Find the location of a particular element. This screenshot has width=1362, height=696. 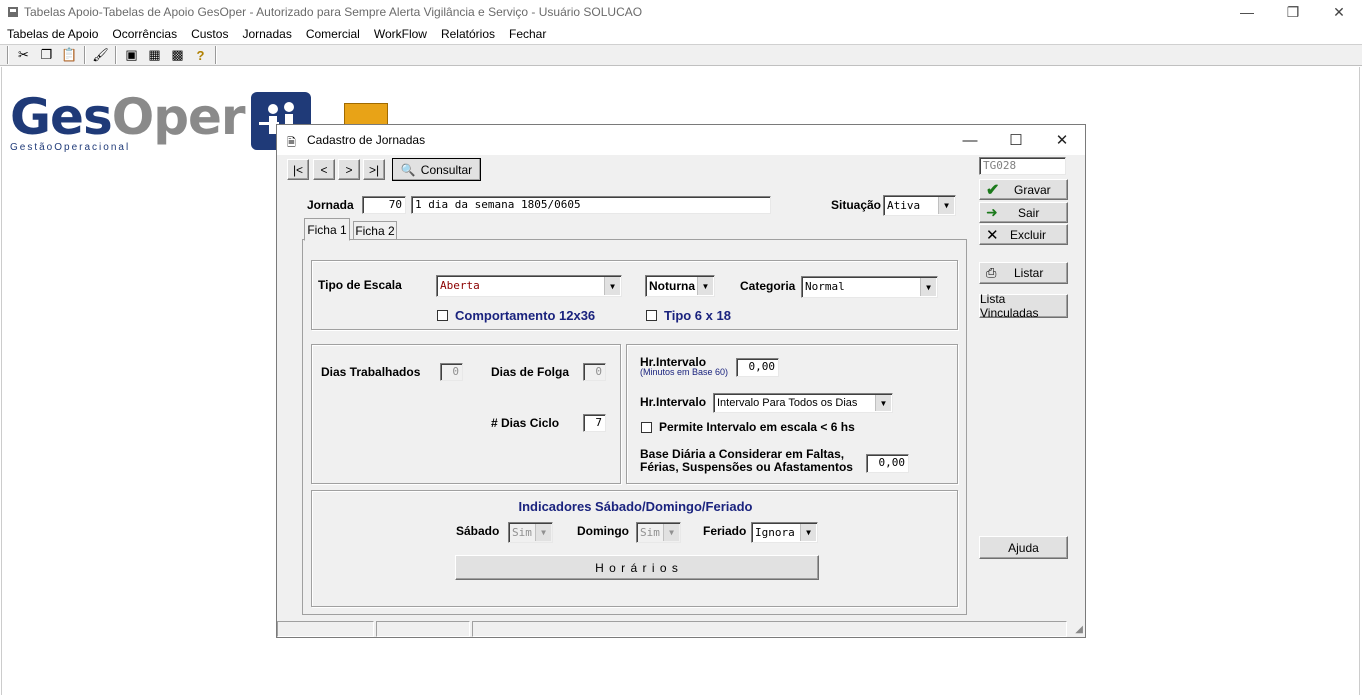

jornada-desc-field: 1 dia da semana 1805/0605 is located at coordinates (591, 205).